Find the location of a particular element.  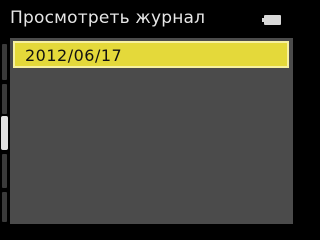

scrollbar is located at coordinates (5, 131).